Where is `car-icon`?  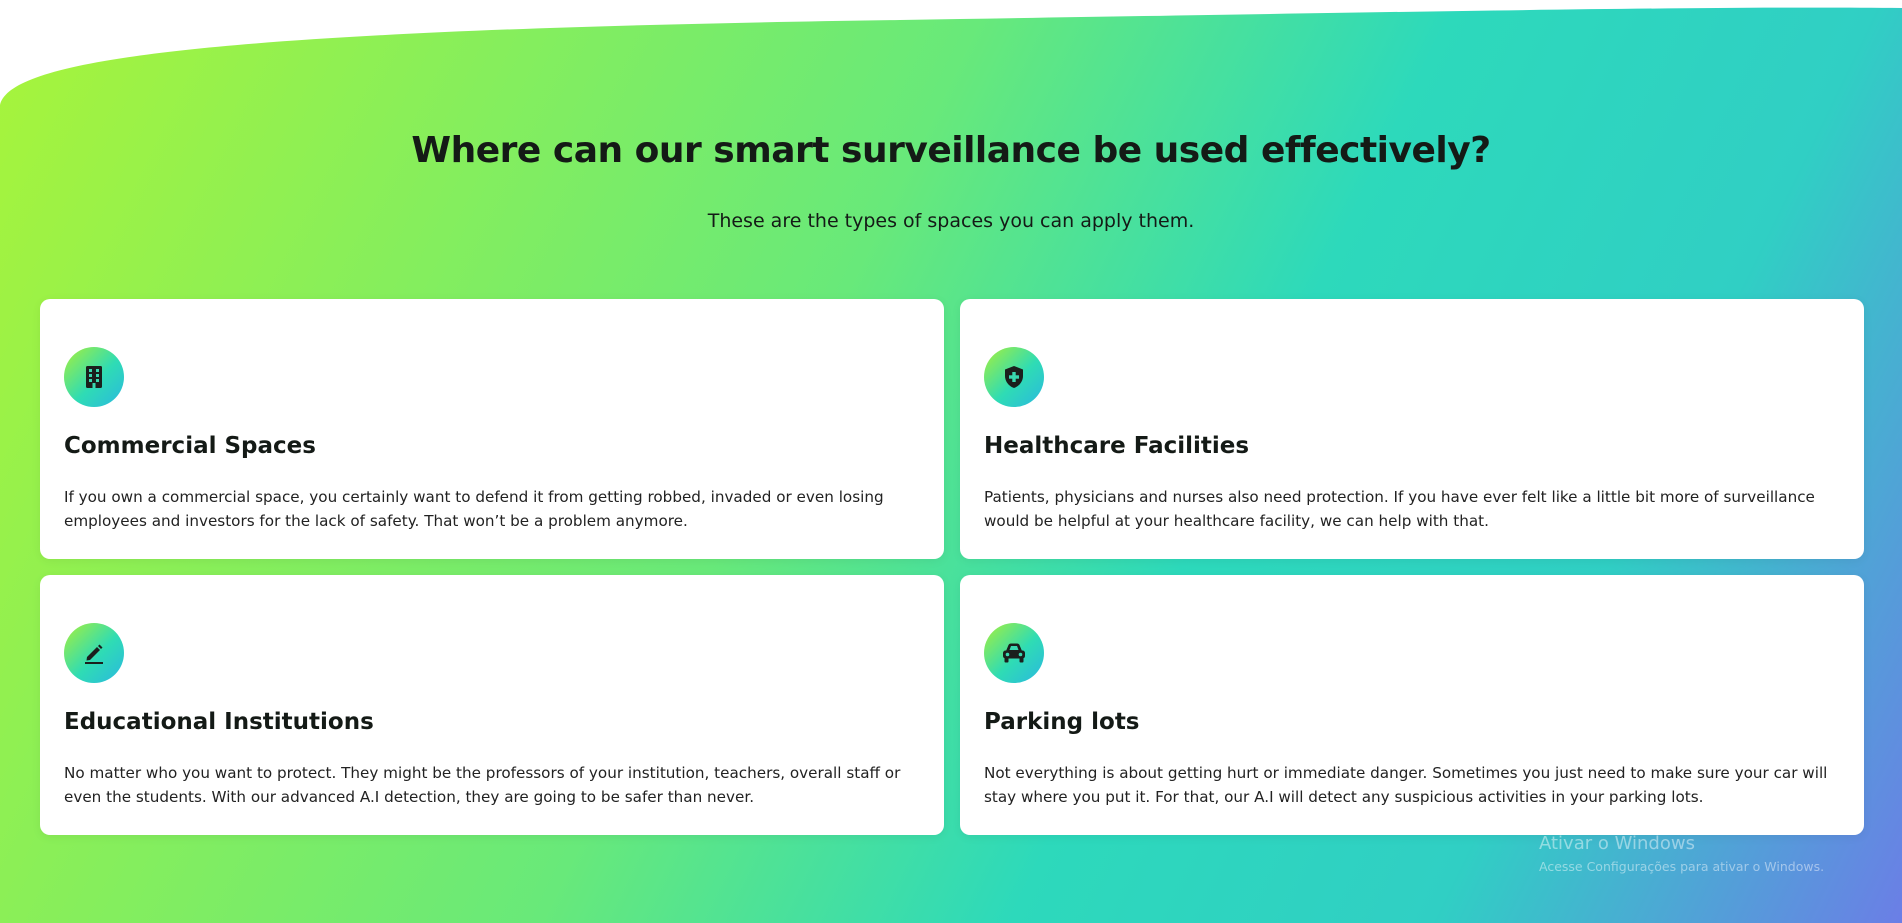
car-icon is located at coordinates (1014, 653).